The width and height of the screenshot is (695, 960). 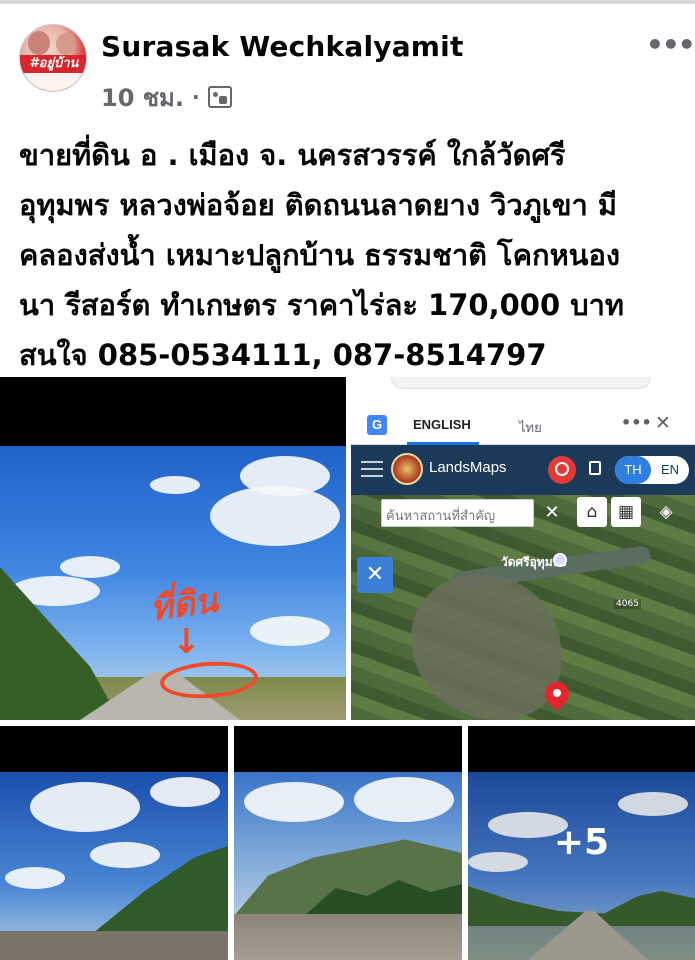 I want to click on lock-icon, so click(x=595, y=468).